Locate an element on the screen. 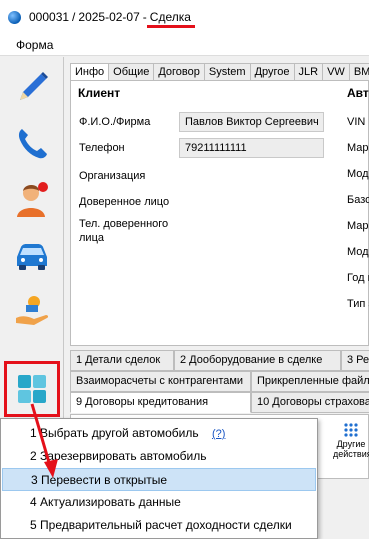  tab-ads: 3 Рек is located at coordinates (355, 360).